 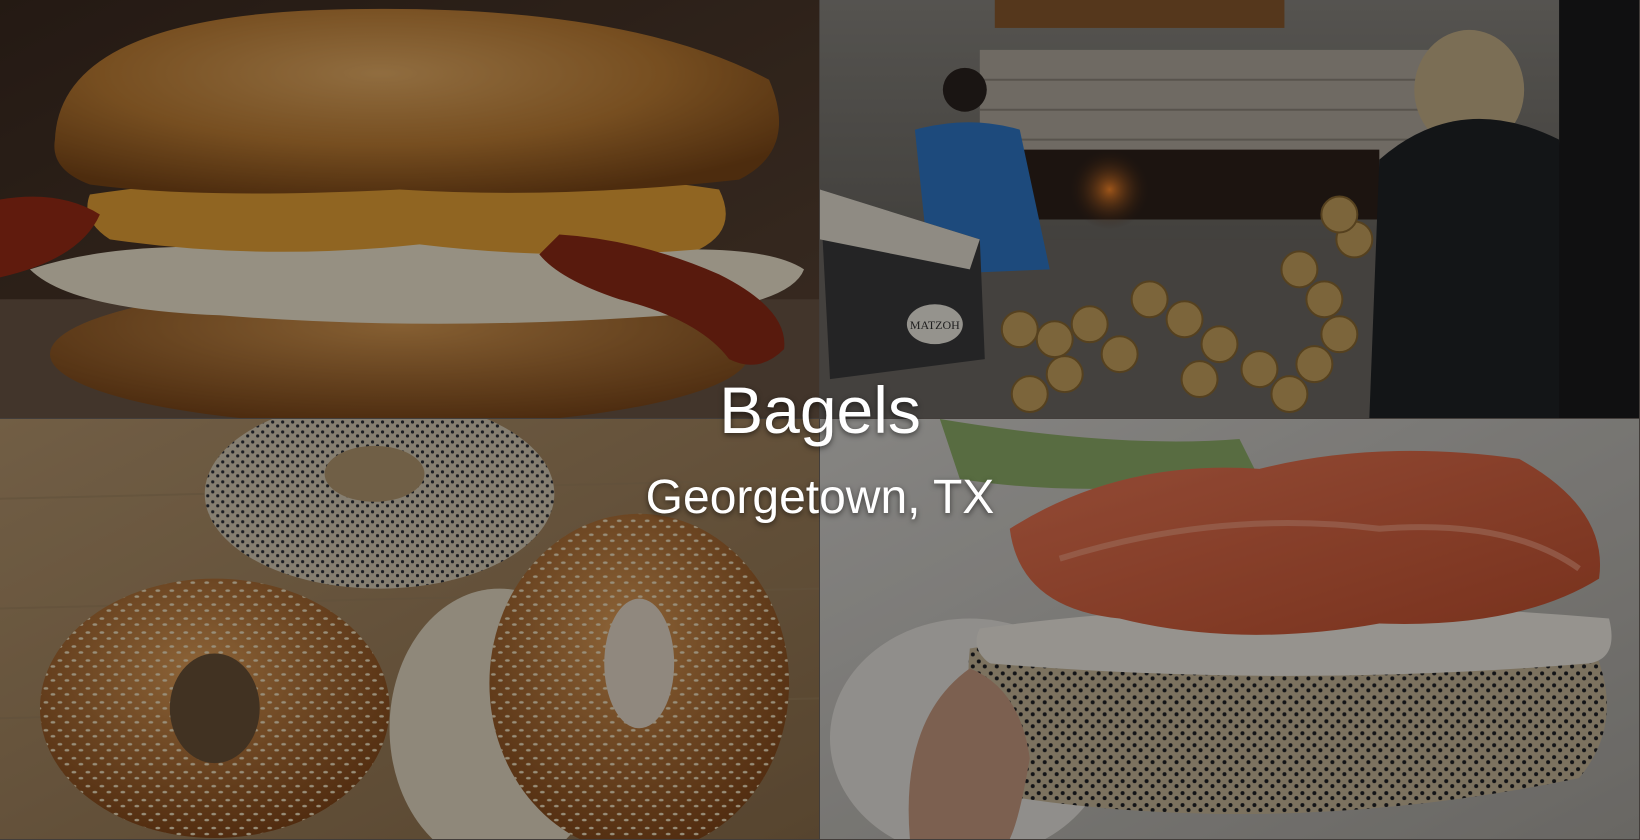 I want to click on page-title: Bagels, so click(x=820, y=410).